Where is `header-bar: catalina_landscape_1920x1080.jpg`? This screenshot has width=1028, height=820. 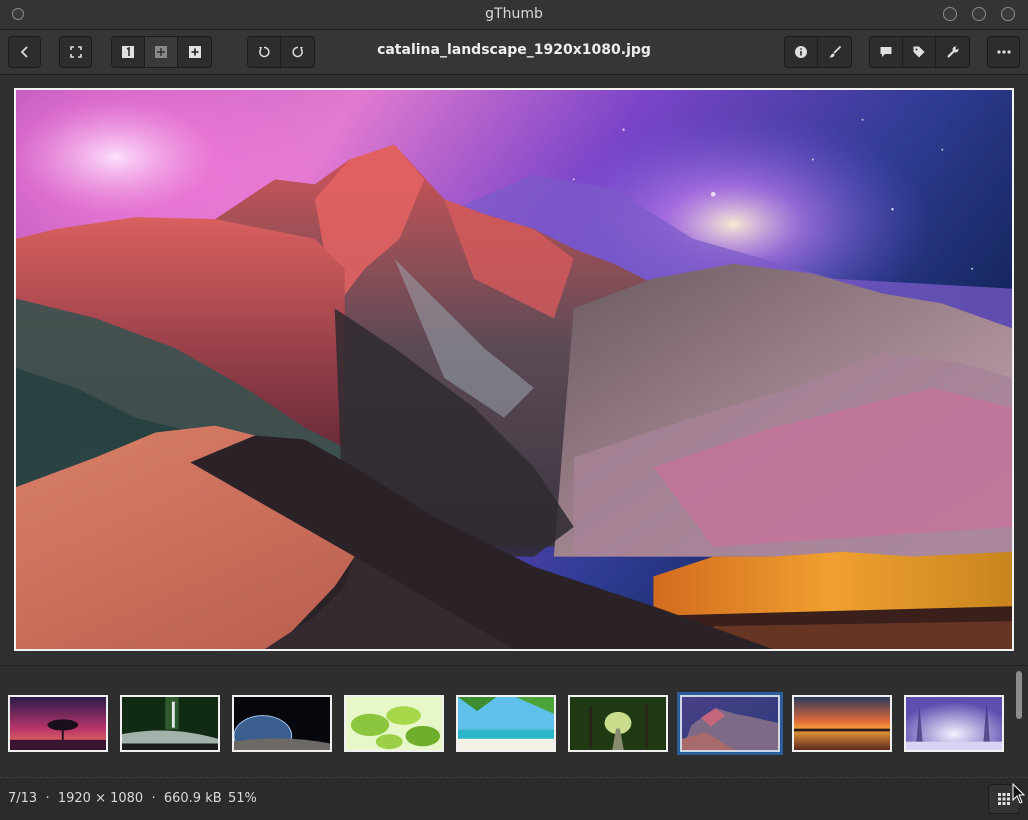 header-bar: catalina_landscape_1920x1080.jpg is located at coordinates (514, 52).